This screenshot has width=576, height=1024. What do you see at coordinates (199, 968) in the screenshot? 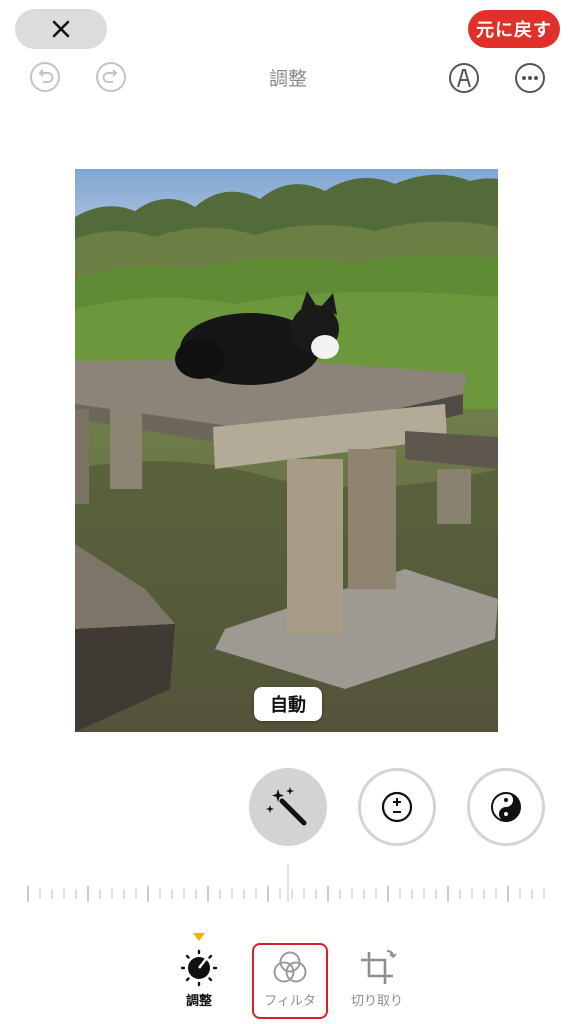
I see `adjust-dial-icon` at bounding box center [199, 968].